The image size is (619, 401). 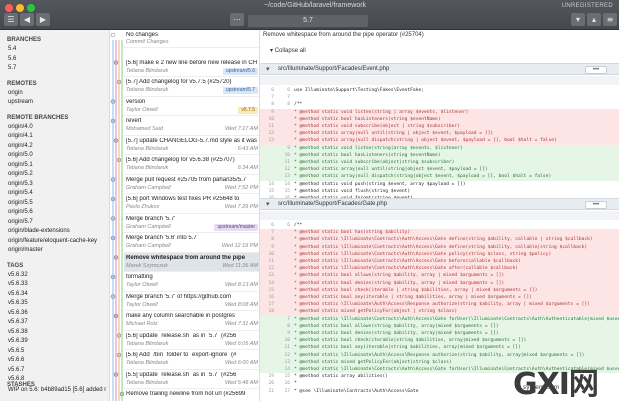 I want to click on remote-branch-item: origin/4.1, so click(x=54, y=137).